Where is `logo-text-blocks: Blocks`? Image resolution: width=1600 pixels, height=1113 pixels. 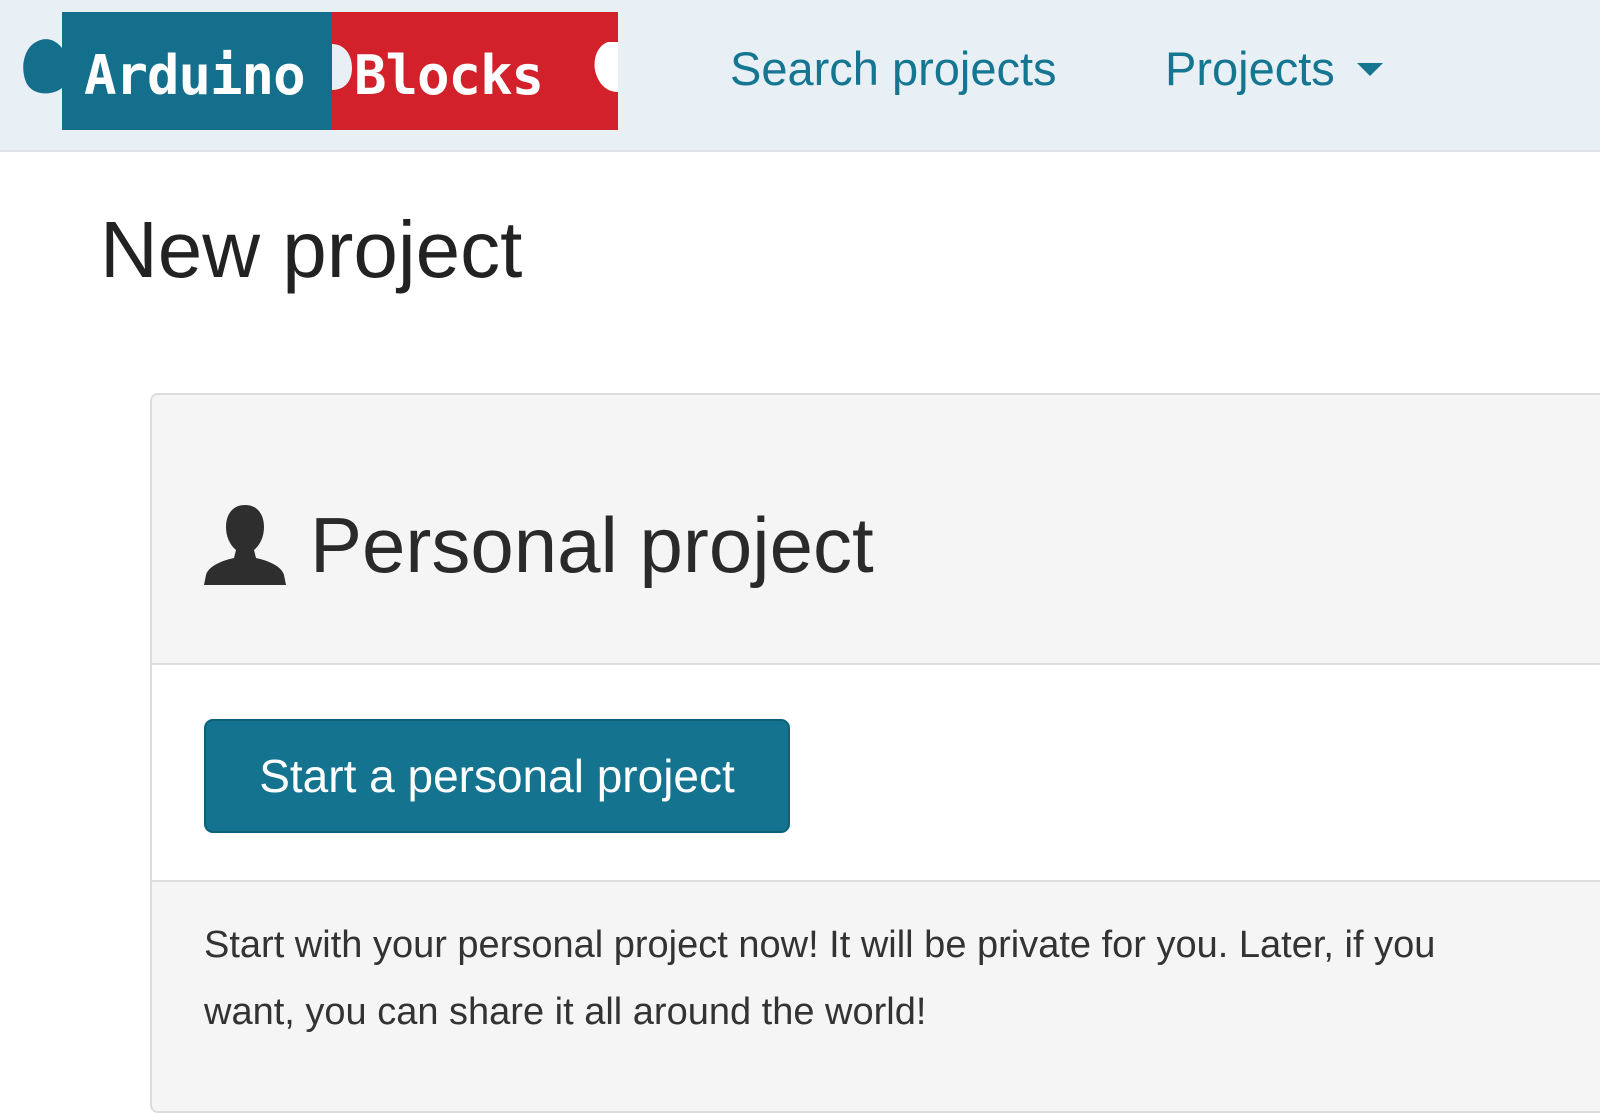 logo-text-blocks: Blocks is located at coordinates (448, 75).